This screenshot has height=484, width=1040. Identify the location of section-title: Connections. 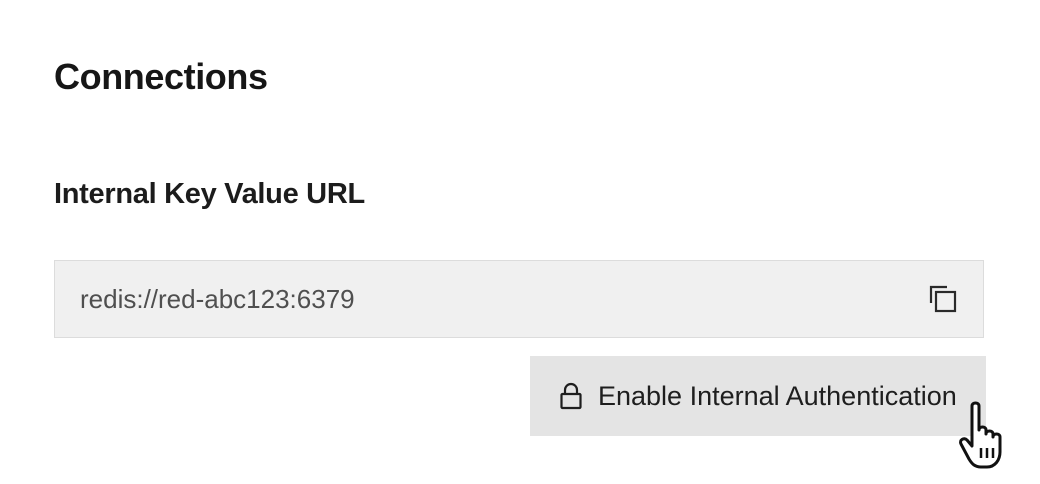
(161, 76).